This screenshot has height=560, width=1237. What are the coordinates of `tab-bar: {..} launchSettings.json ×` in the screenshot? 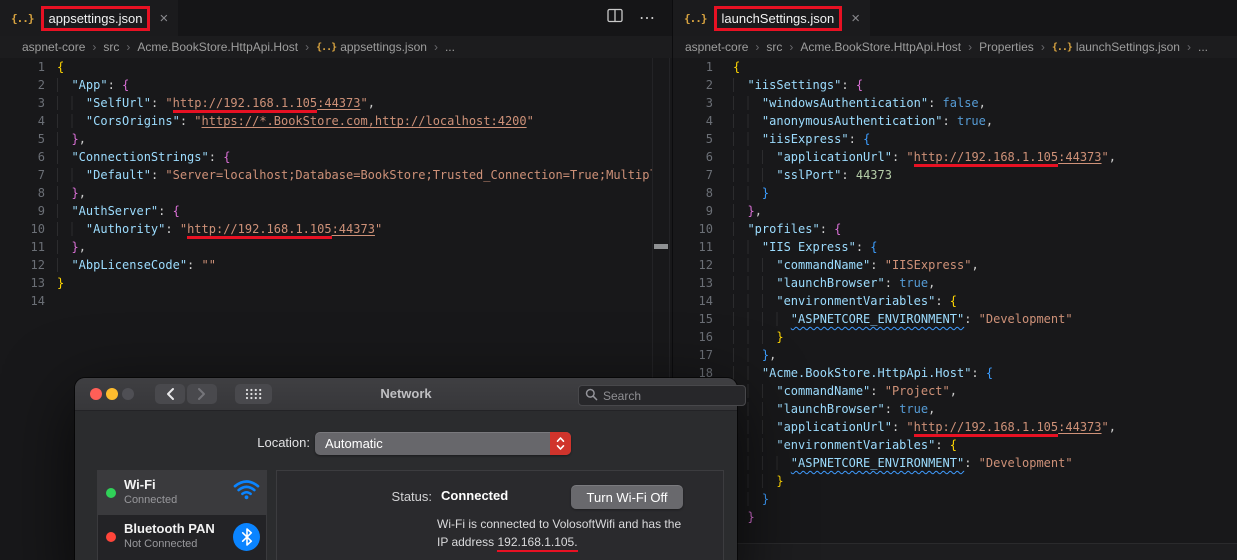 It's located at (955, 18).